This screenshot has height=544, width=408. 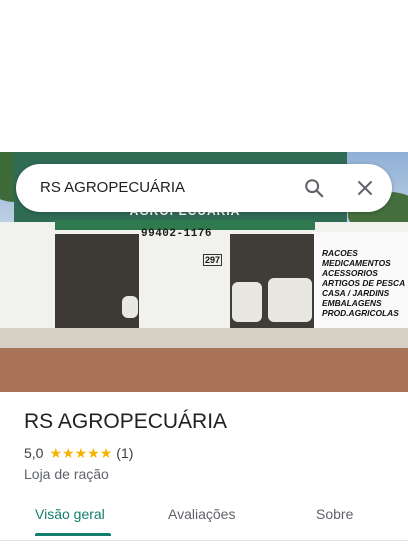 What do you see at coordinates (204, 540) in the screenshot?
I see `tabs-divider` at bounding box center [204, 540].